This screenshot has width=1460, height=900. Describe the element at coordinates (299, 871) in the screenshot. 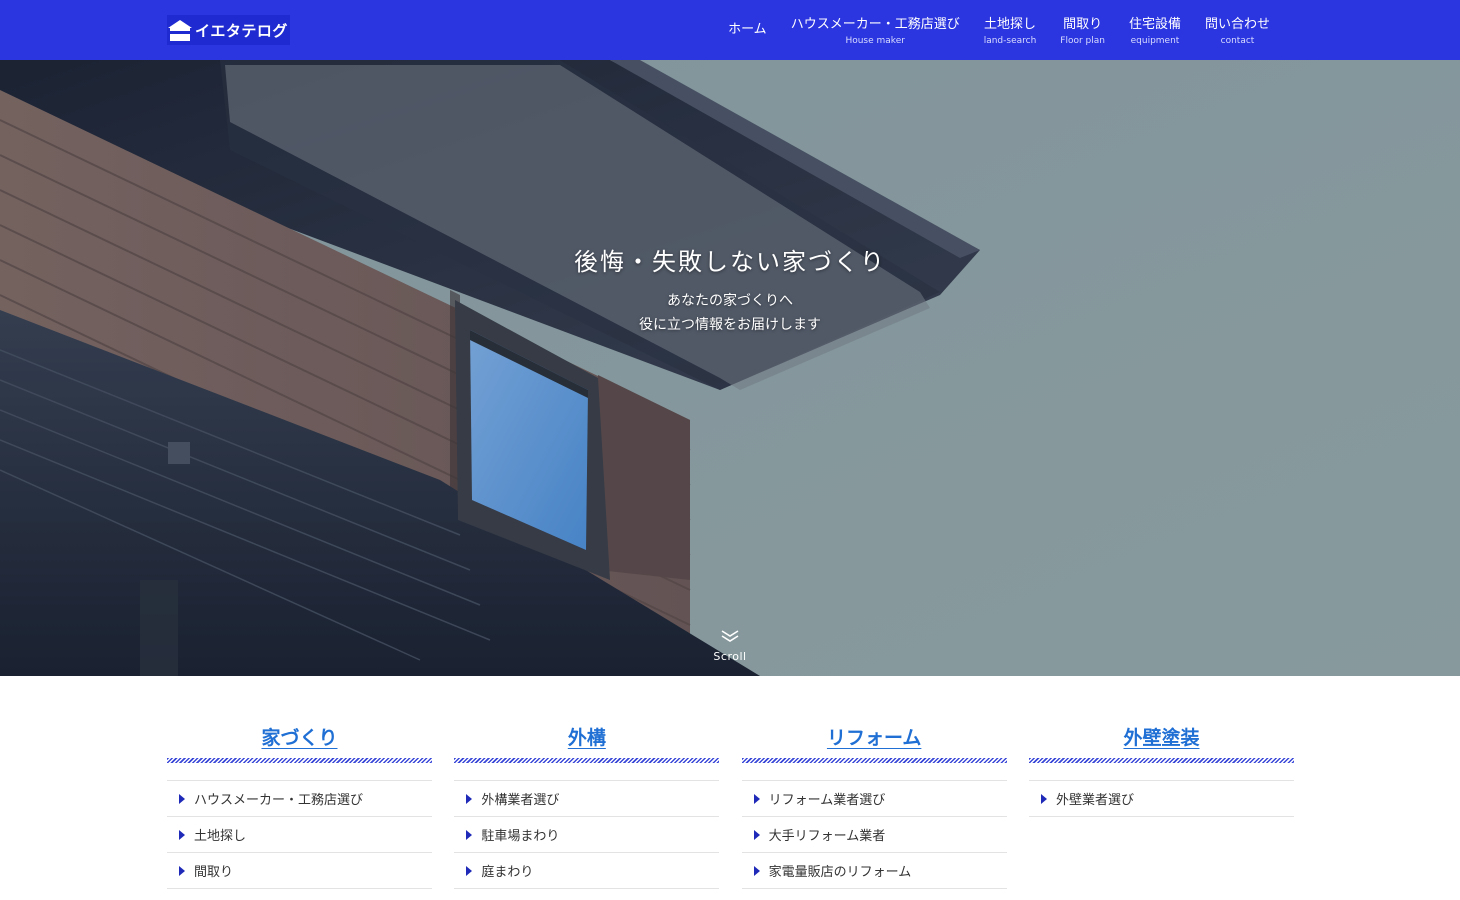

I see `list-item: 間取り` at that location.